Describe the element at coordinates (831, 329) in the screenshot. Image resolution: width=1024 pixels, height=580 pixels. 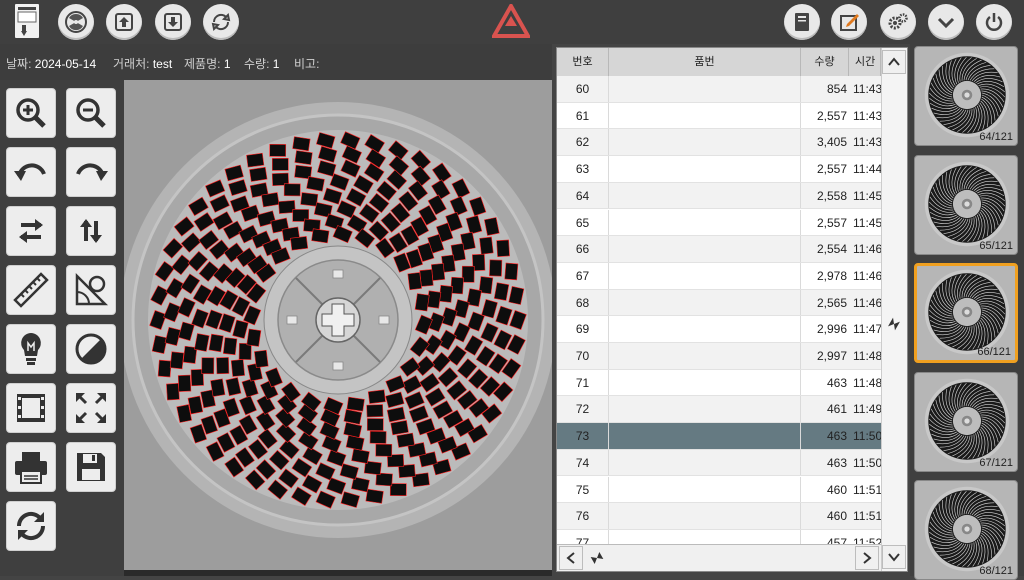
I see `table-cell-qty: 2,996` at that location.